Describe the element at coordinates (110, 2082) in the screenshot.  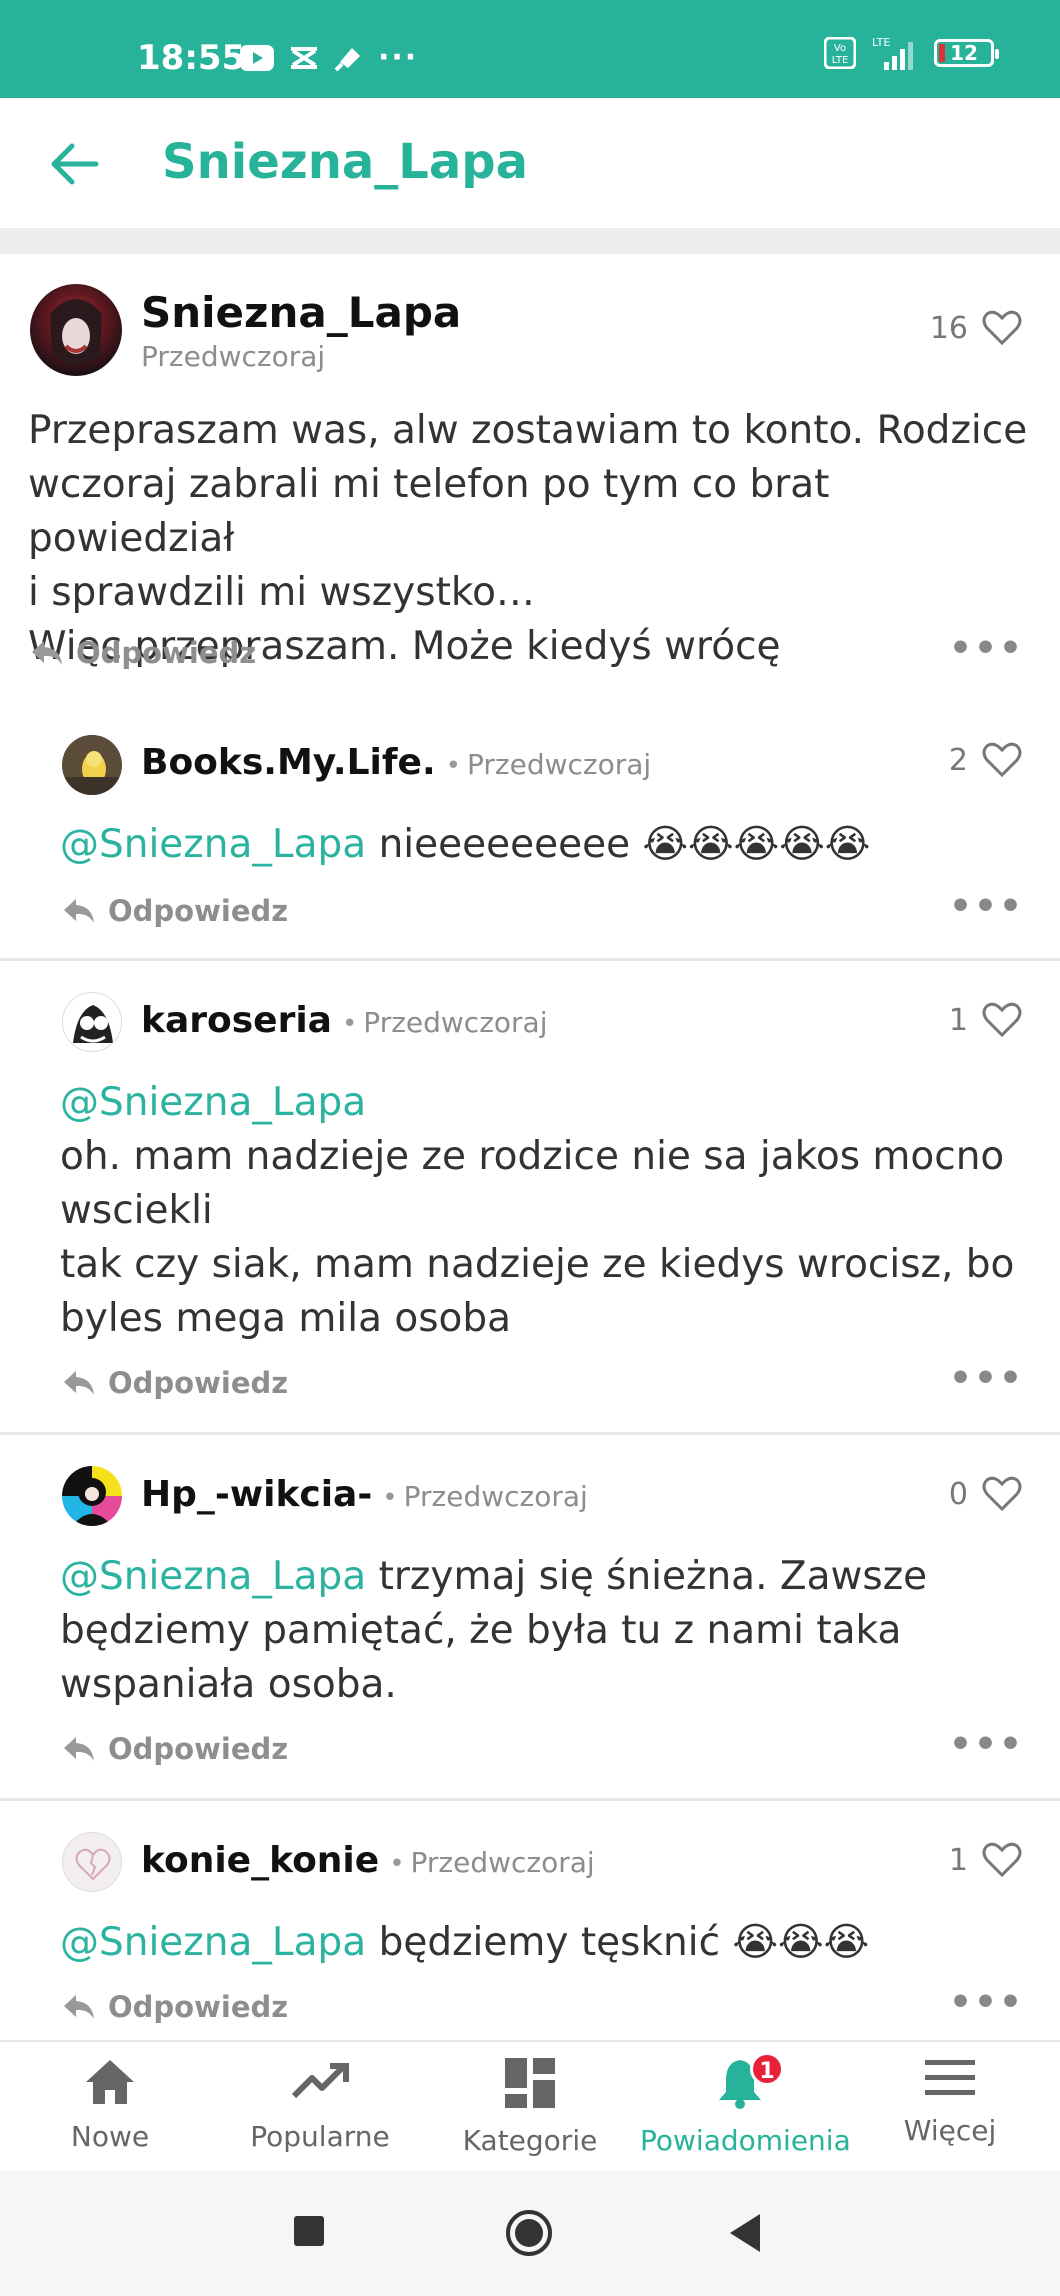
I see `home-icon` at that location.